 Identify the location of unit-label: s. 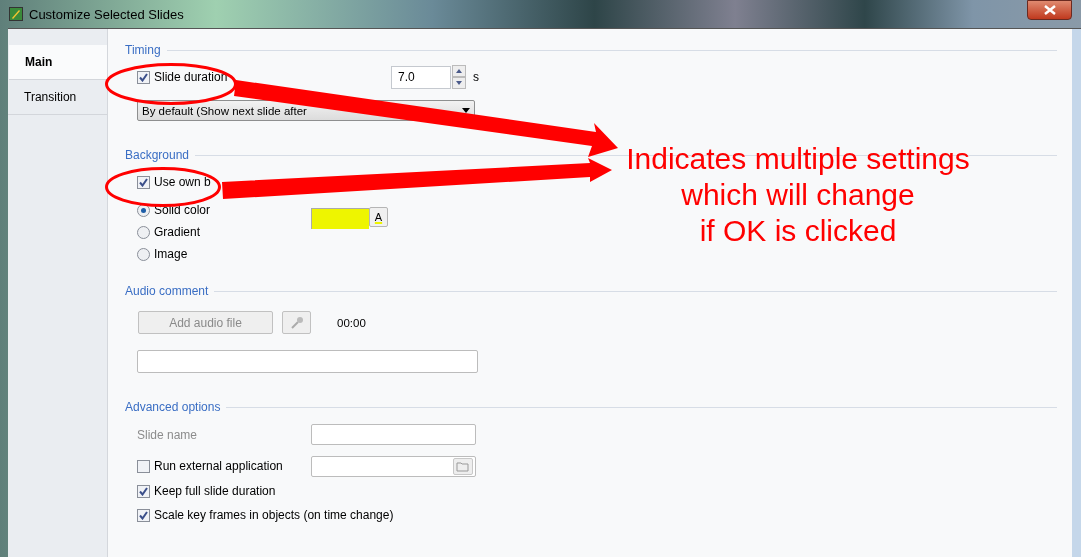
(476, 77).